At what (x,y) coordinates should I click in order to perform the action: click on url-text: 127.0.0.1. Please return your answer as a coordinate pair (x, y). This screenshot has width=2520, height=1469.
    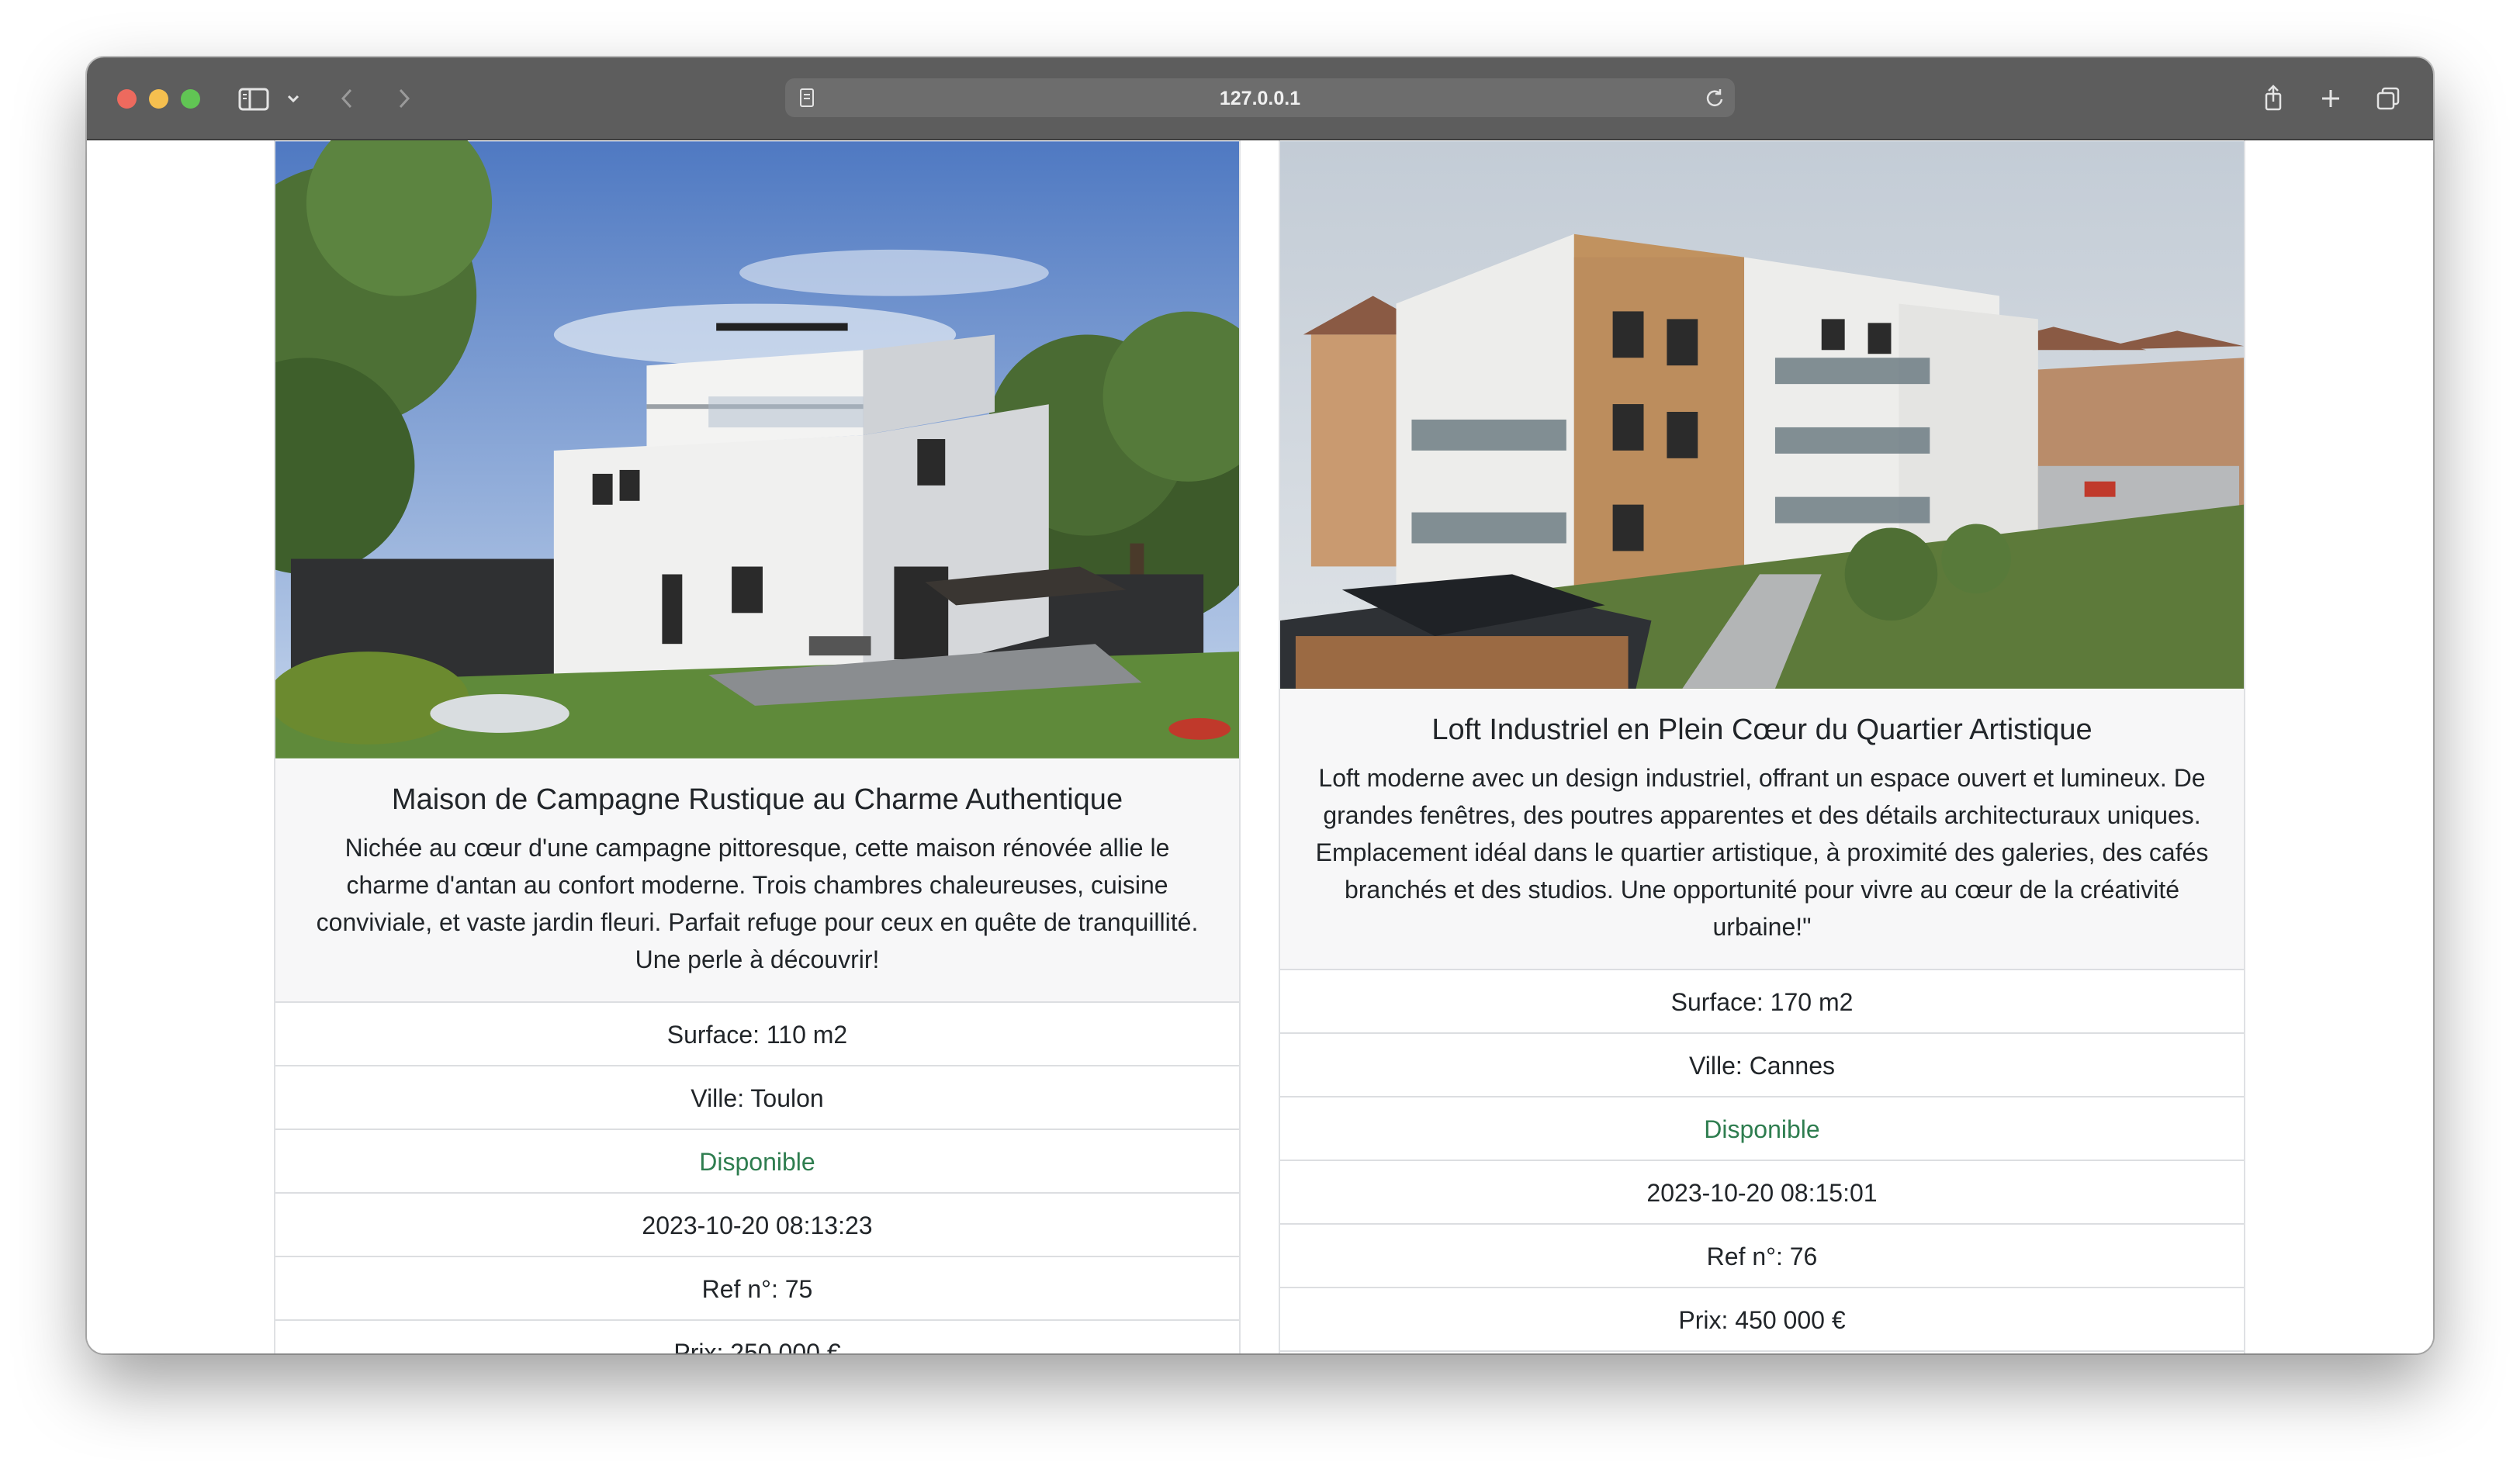
    Looking at the image, I should click on (1260, 98).